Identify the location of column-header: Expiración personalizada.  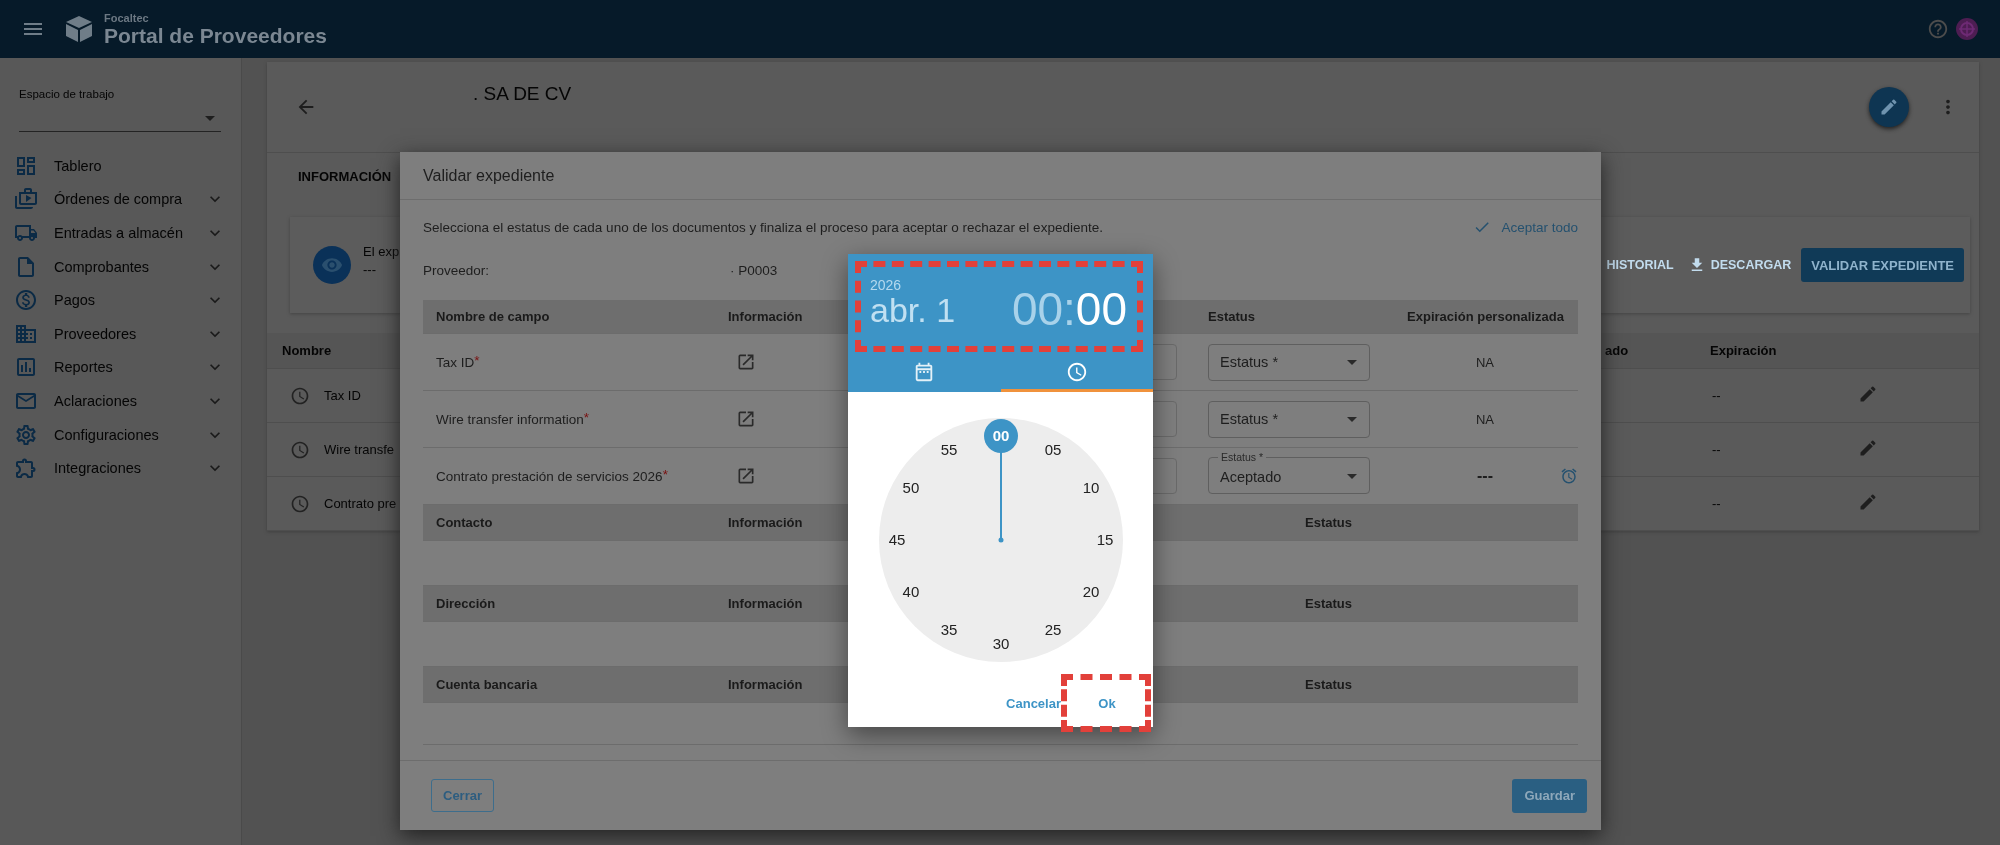
(1485, 316).